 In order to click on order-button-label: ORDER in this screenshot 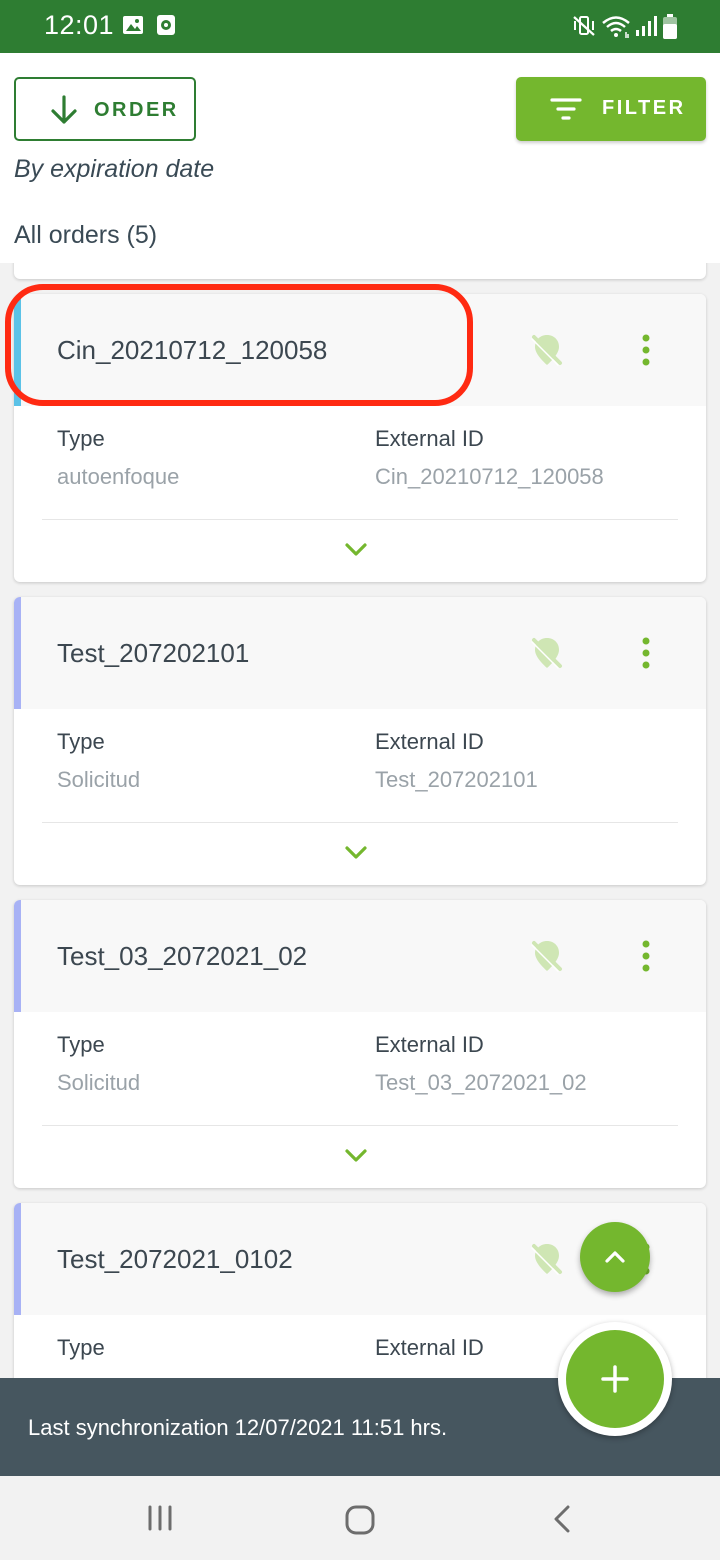, I will do `click(136, 110)`.